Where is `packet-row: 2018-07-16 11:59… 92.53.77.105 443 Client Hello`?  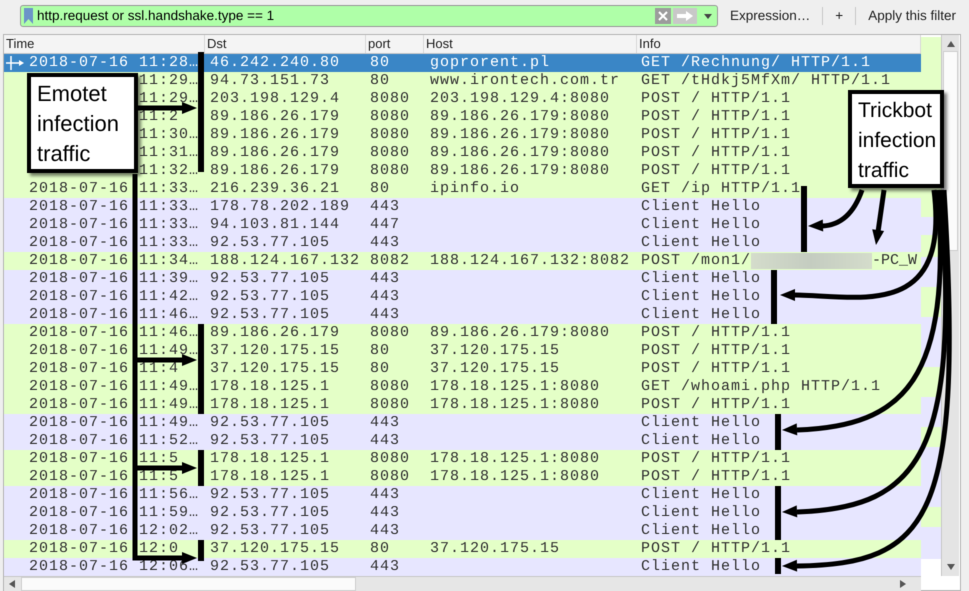
packet-row: 2018-07-16 11:59… 92.53.77.105 443 Client Hello is located at coordinates (462, 513).